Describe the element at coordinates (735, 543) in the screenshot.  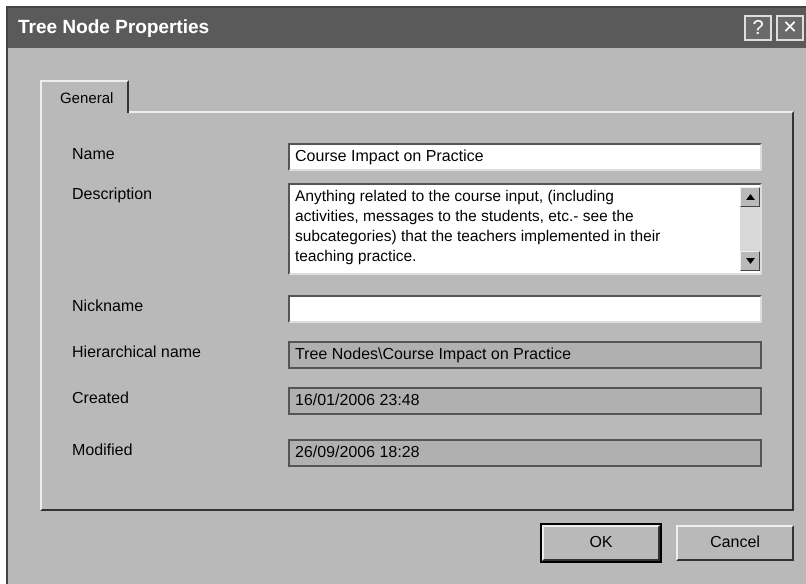
I see `cancel-button: Cancel` at that location.